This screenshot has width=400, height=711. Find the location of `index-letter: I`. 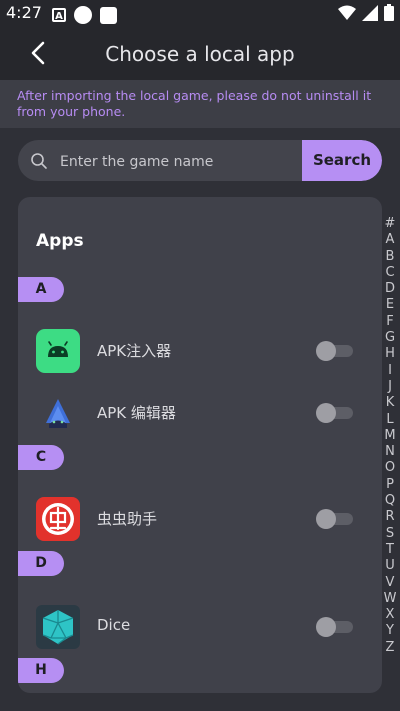

index-letter: I is located at coordinates (390, 371).